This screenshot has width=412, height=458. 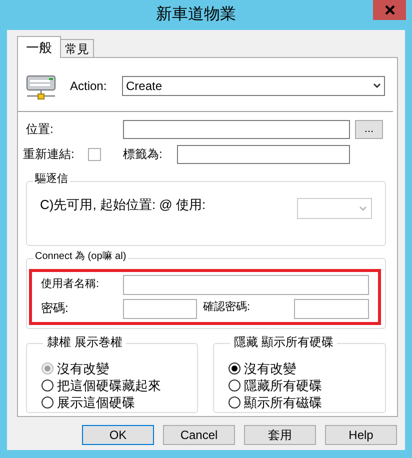 What do you see at coordinates (70, 284) in the screenshot?
I see `username-label: 使用者名稱:` at bounding box center [70, 284].